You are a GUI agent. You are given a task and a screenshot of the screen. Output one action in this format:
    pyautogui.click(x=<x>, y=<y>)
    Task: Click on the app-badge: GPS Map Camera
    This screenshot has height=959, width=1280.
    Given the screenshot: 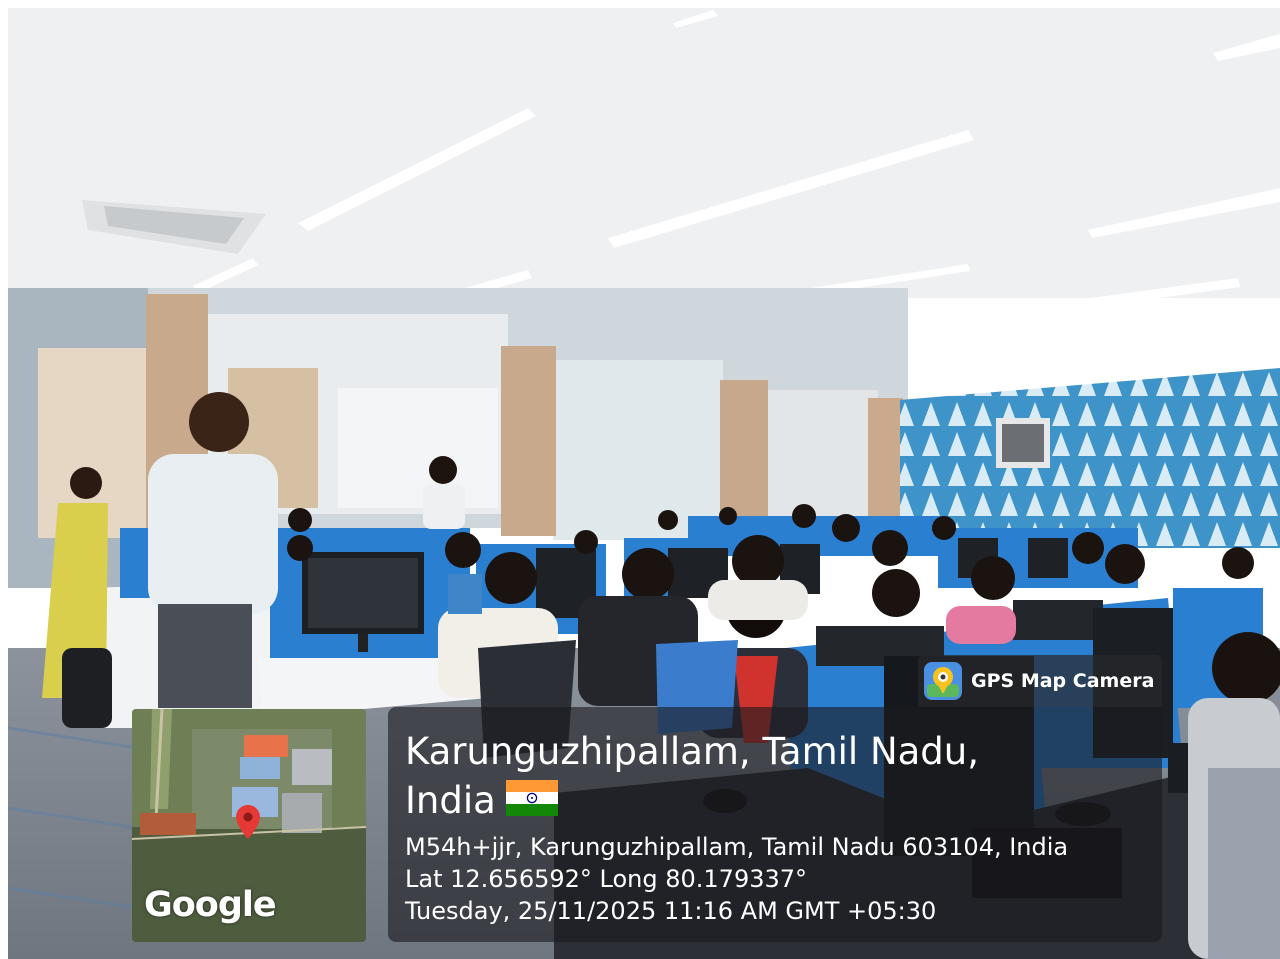 What is the action you would take?
    pyautogui.click(x=1040, y=681)
    